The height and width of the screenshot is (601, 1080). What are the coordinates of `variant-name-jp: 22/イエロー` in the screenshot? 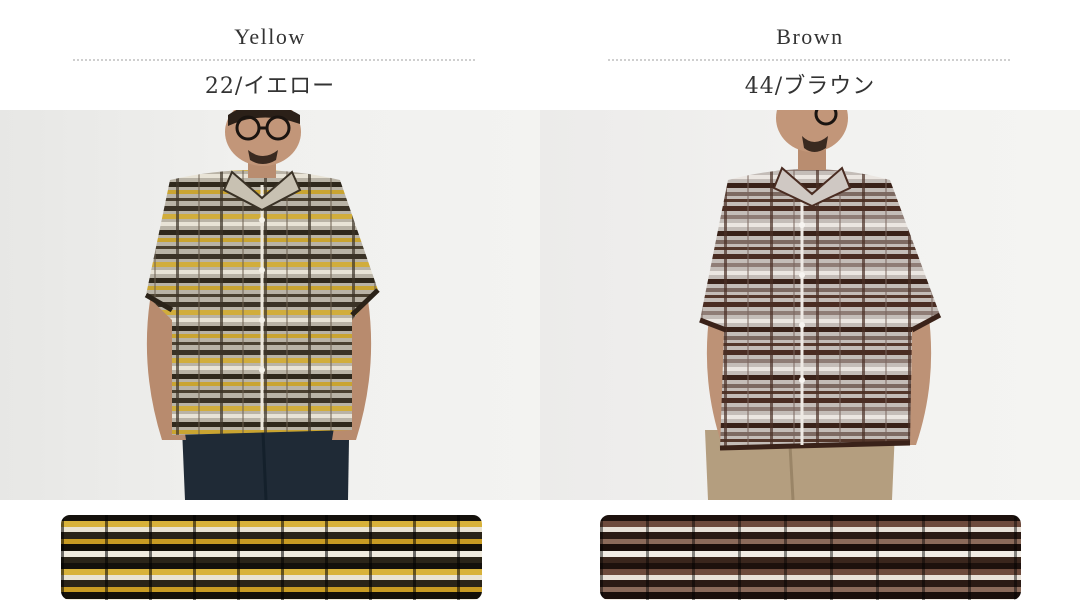 It's located at (270, 86).